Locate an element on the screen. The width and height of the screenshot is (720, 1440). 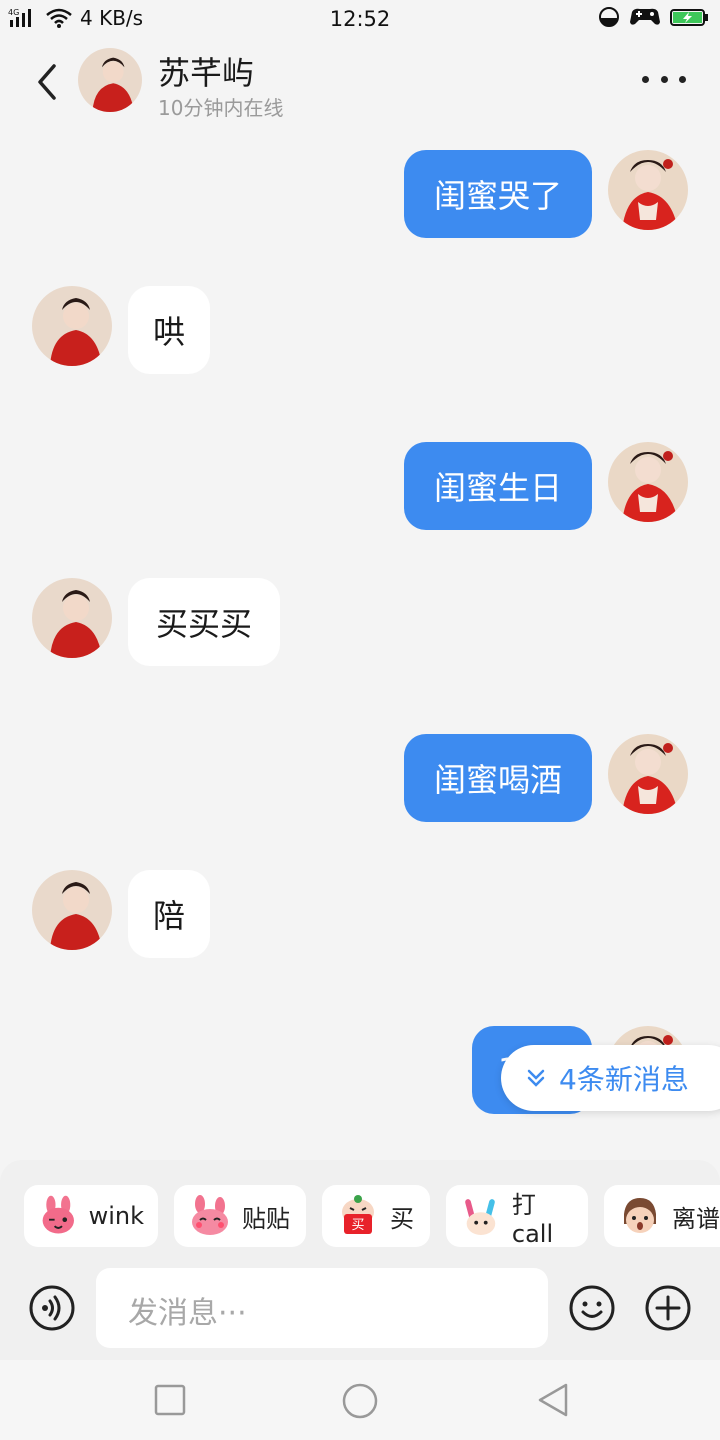
more-options-icon is located at coordinates (664, 79).